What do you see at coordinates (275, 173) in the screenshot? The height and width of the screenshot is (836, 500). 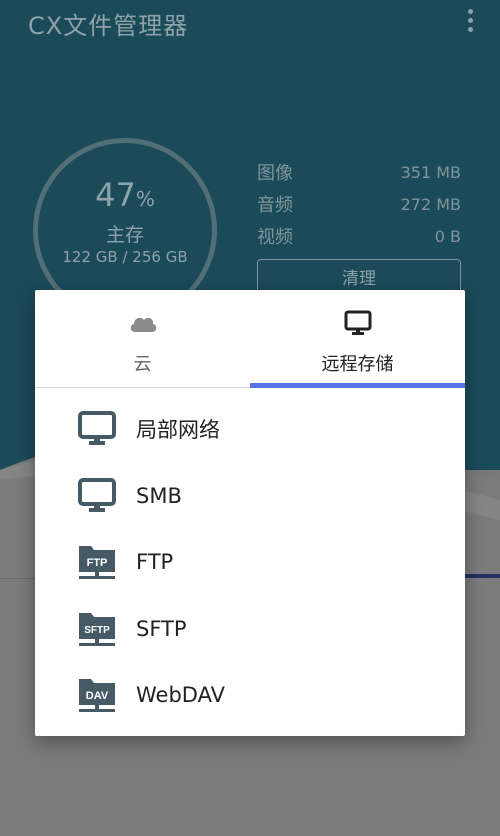 I see `stat-name: 图像` at bounding box center [275, 173].